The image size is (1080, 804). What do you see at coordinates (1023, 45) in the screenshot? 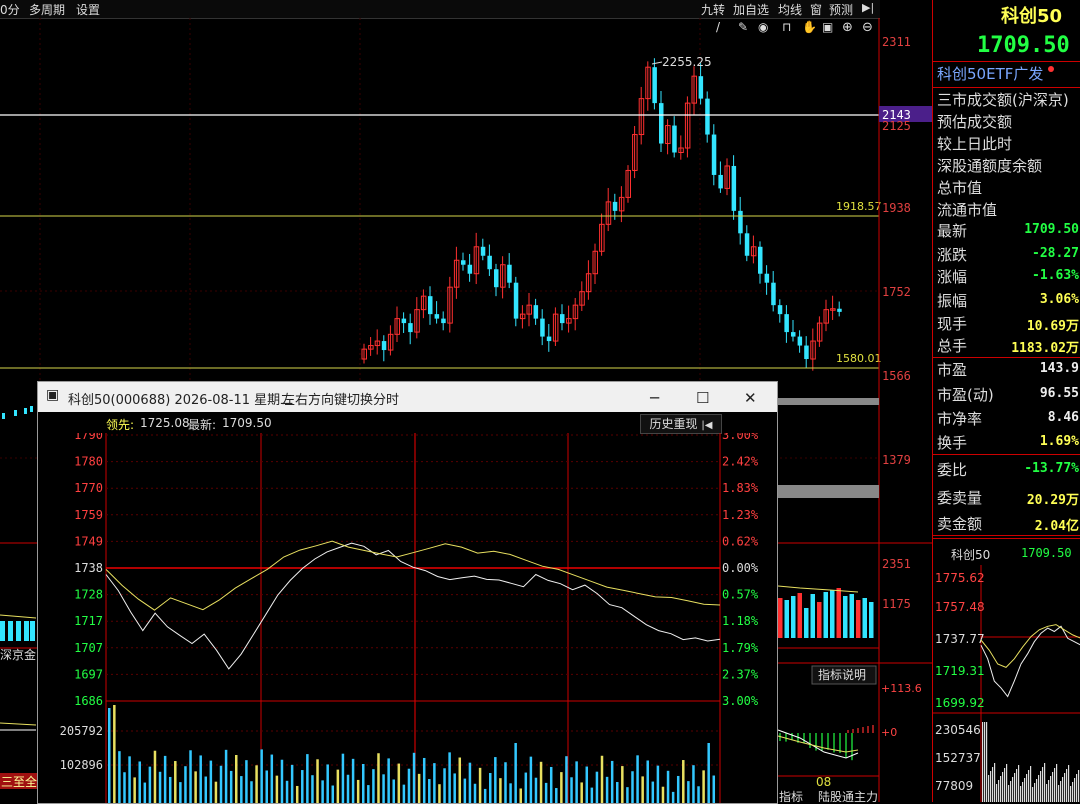
I see `index-price: 1709.50` at bounding box center [1023, 45].